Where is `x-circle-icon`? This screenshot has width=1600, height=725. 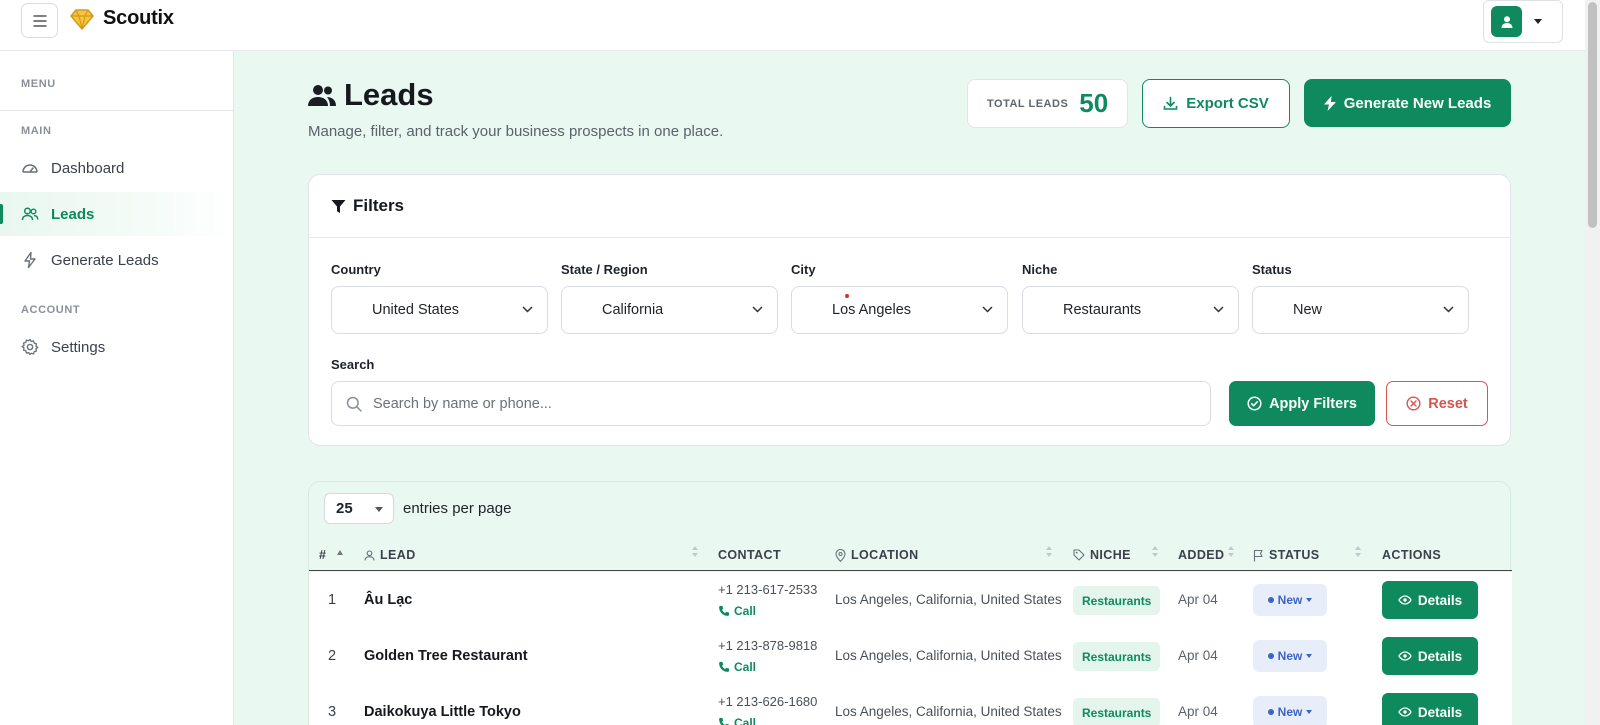 x-circle-icon is located at coordinates (1413, 403).